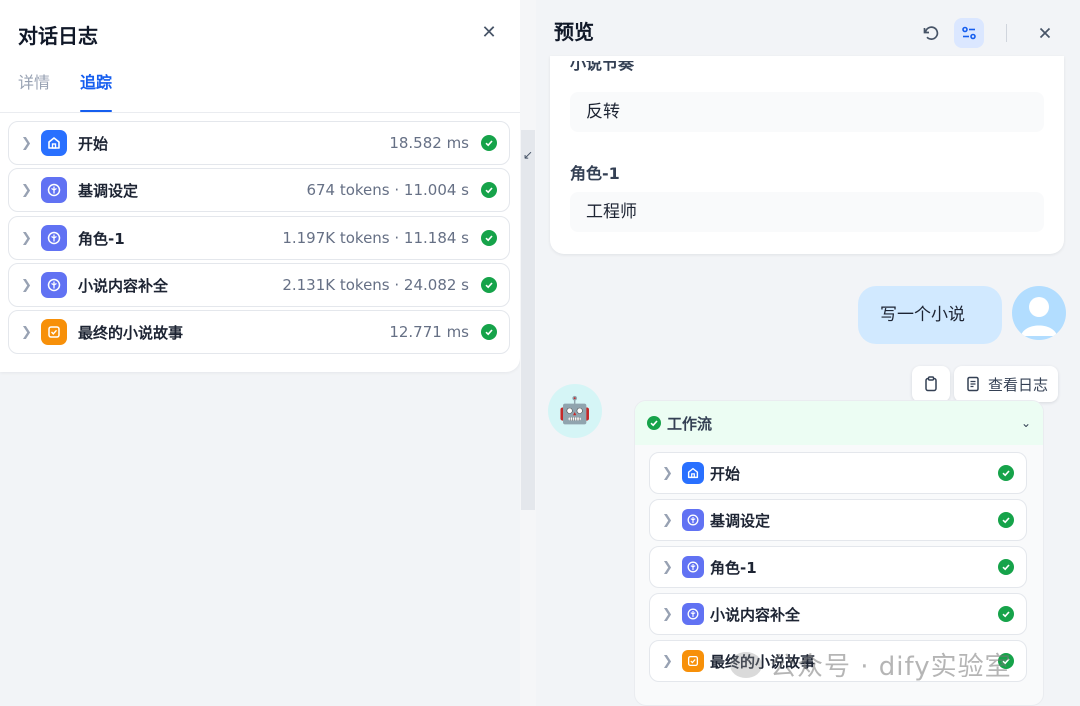  I want to click on trace-meta: 18.582 ms, so click(429, 143).